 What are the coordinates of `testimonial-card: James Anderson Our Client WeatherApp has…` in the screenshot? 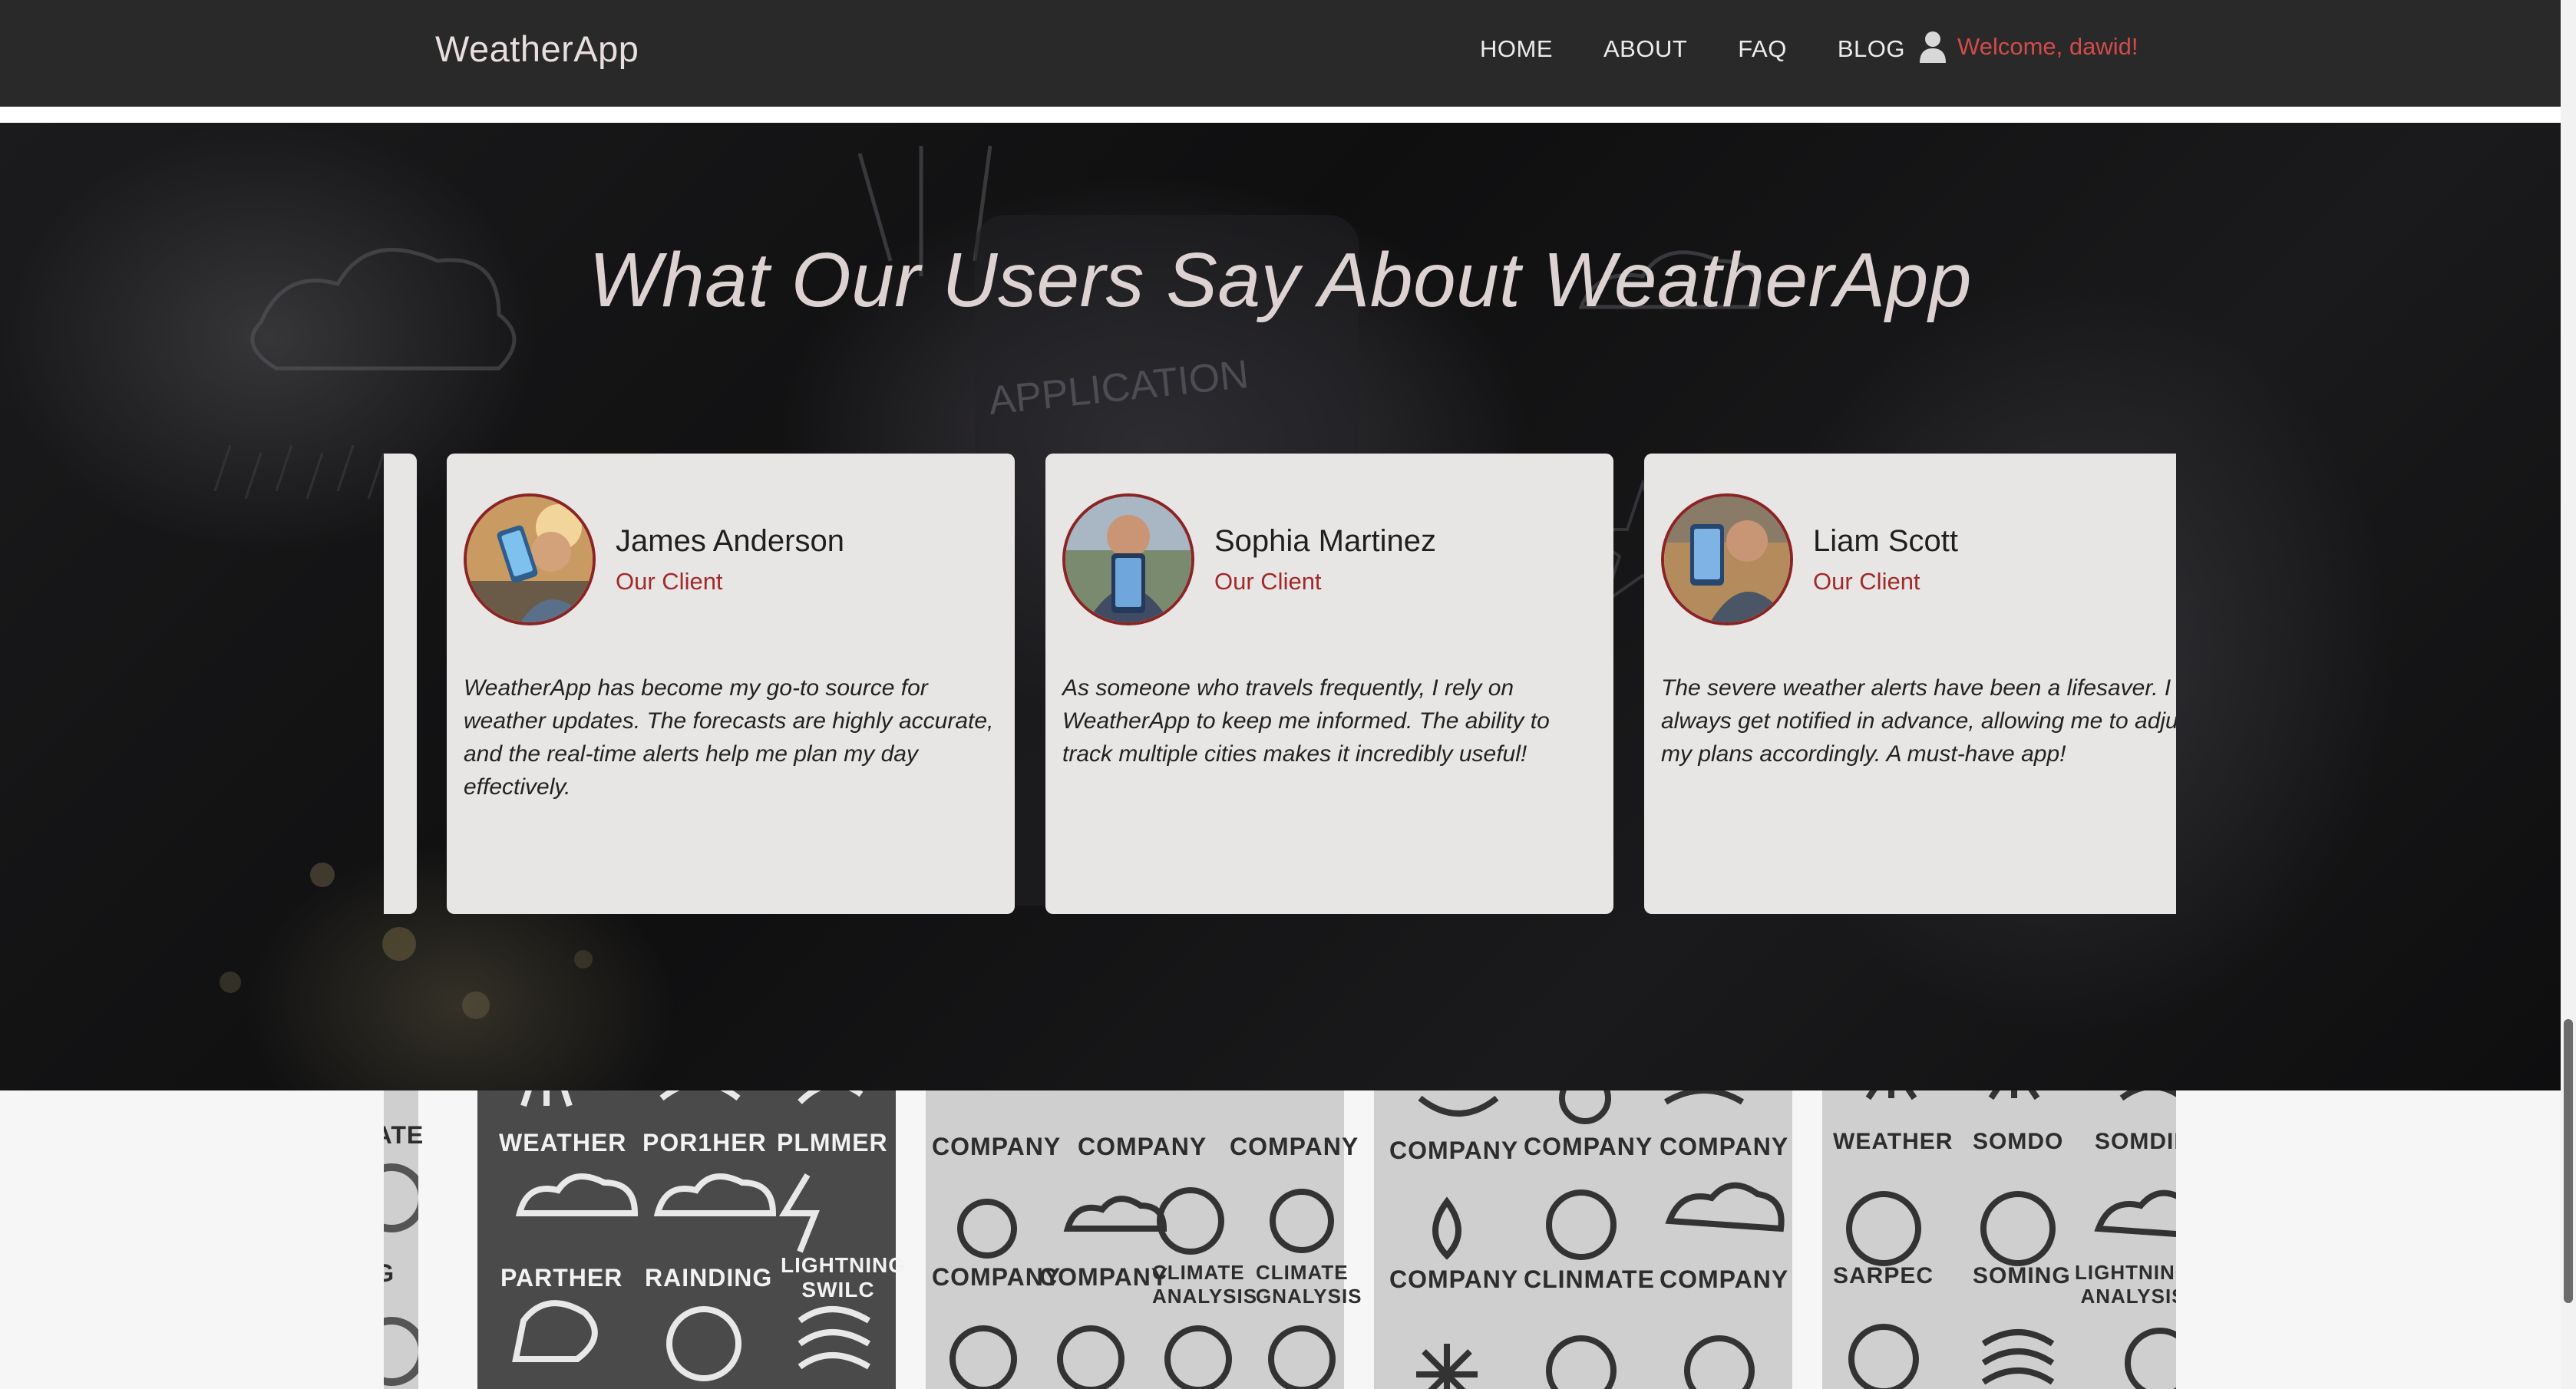 It's located at (731, 684).